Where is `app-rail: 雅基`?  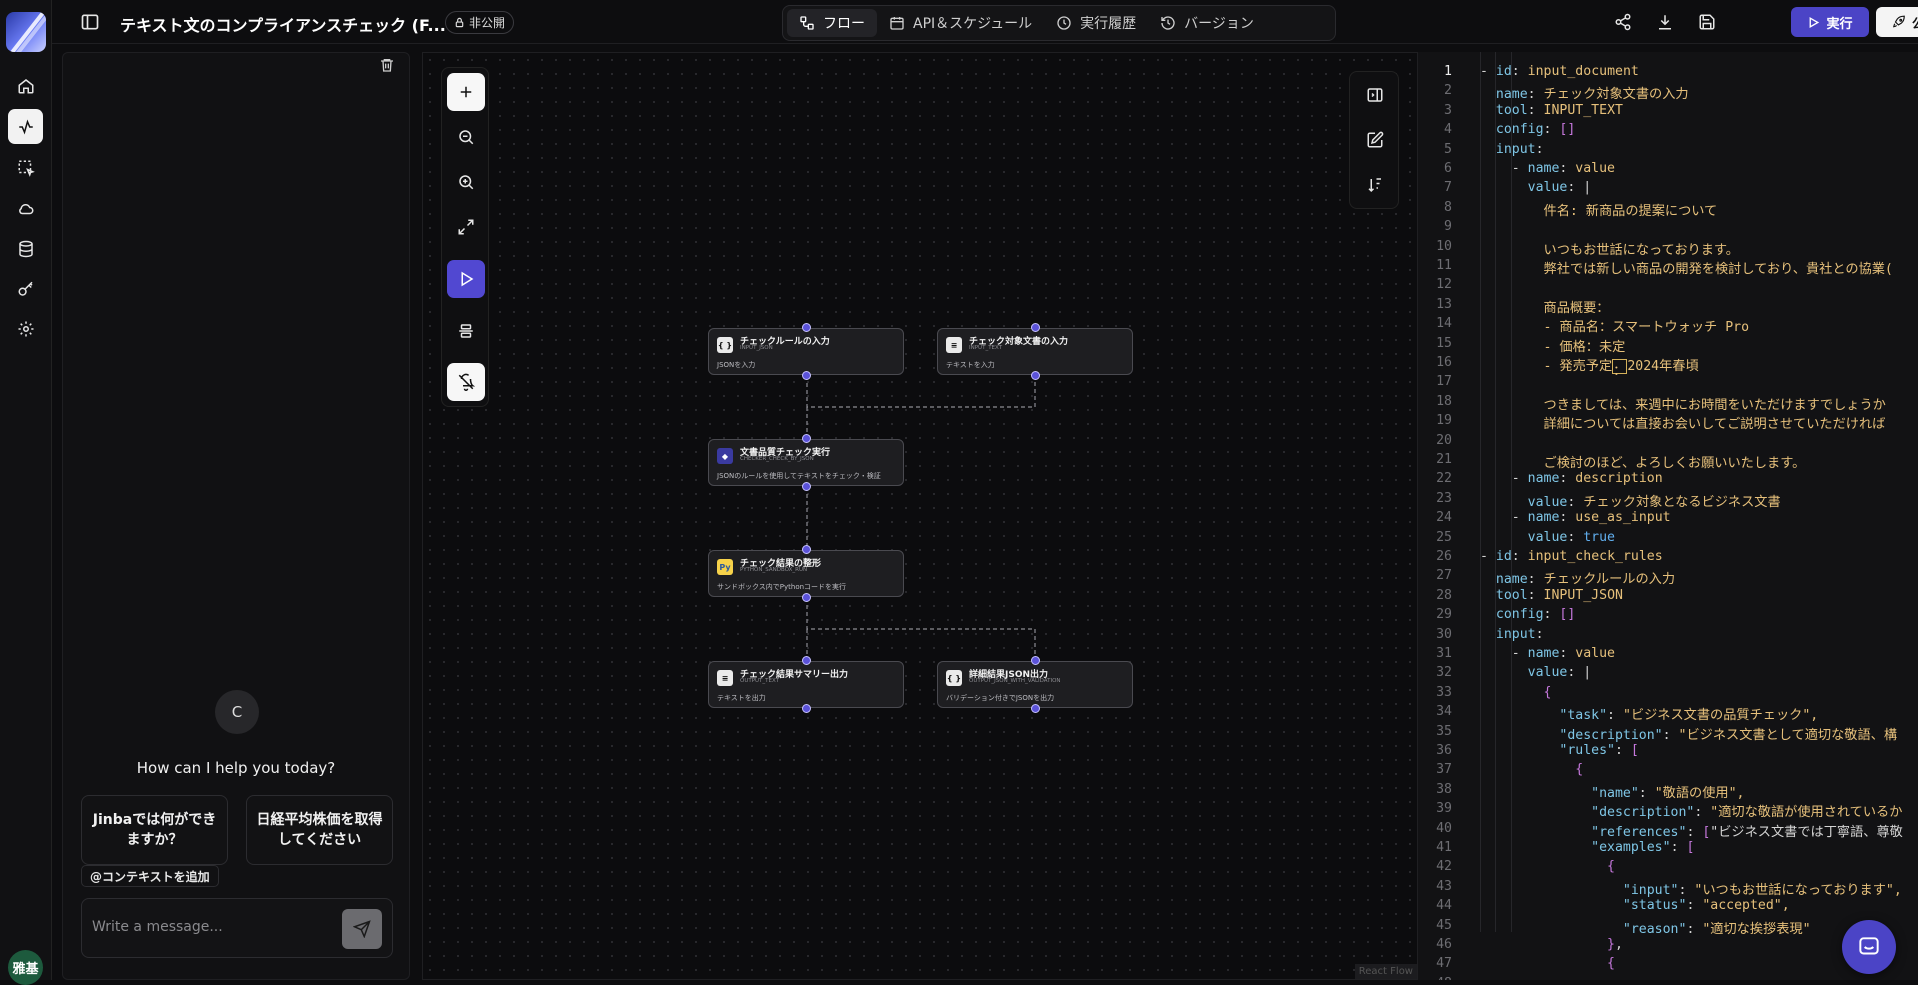
app-rail: 雅基 is located at coordinates (26, 492).